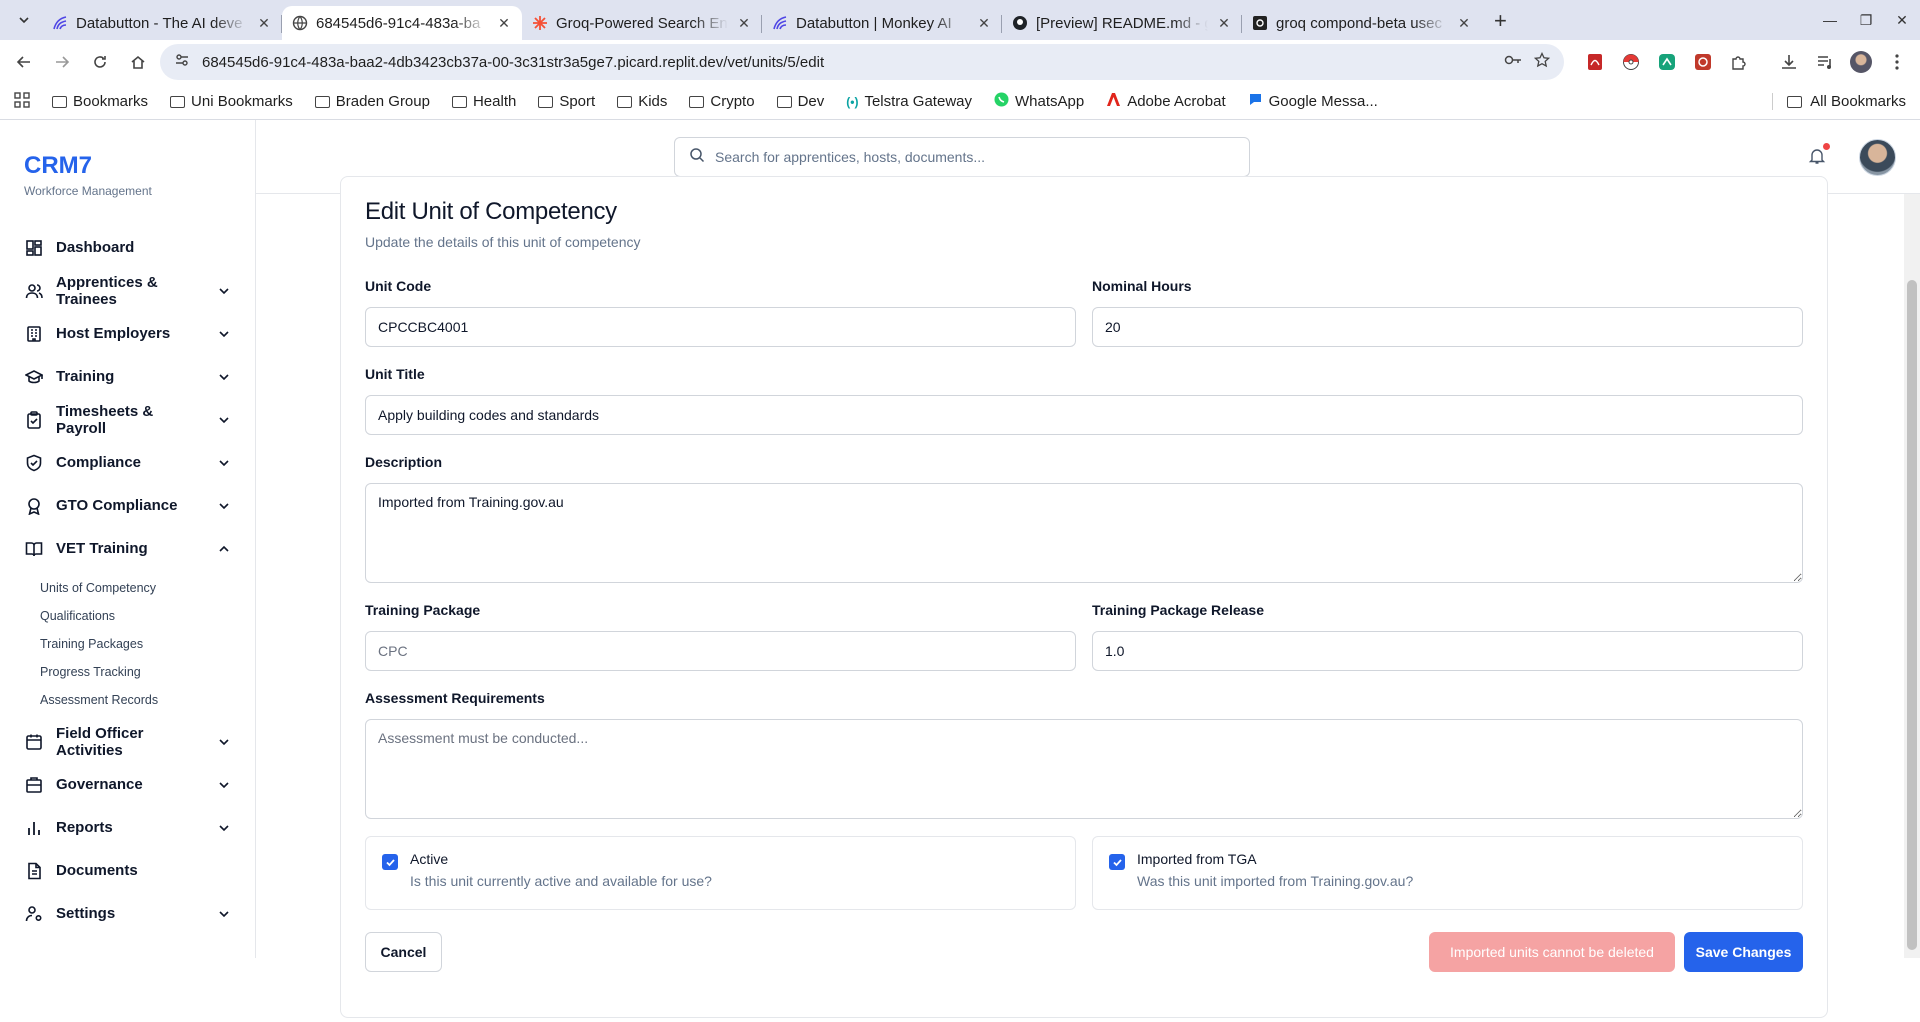 This screenshot has width=1920, height=1022. Describe the element at coordinates (62, 62) in the screenshot. I see `forward-icon` at that location.